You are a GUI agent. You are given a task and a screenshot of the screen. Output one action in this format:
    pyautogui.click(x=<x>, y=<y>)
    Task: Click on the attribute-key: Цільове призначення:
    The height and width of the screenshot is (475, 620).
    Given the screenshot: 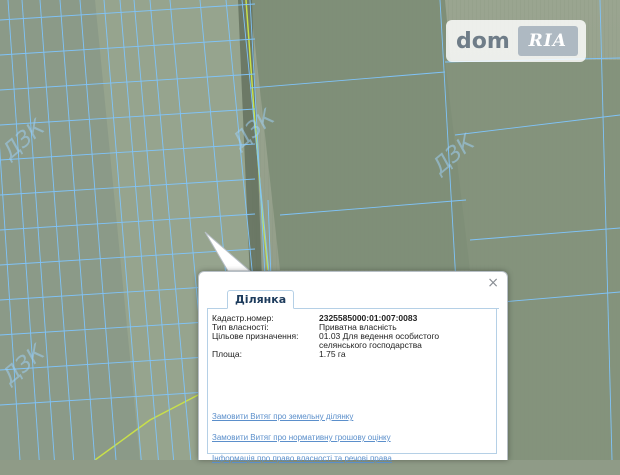 What is the action you would take?
    pyautogui.click(x=255, y=336)
    